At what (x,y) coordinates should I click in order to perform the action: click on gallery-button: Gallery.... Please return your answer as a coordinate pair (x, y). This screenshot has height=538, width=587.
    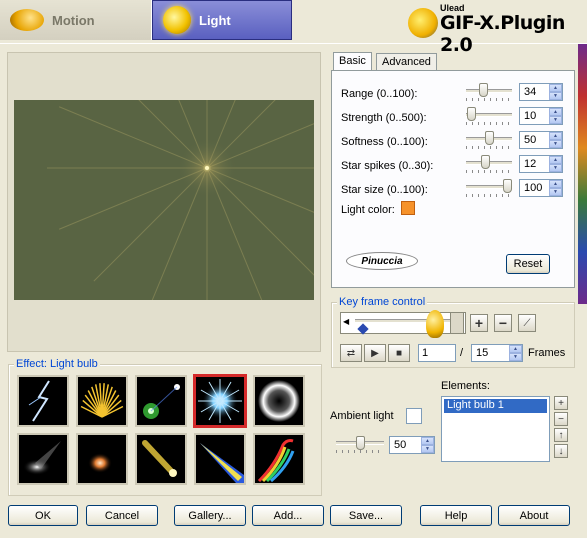
    Looking at the image, I should click on (210, 515).